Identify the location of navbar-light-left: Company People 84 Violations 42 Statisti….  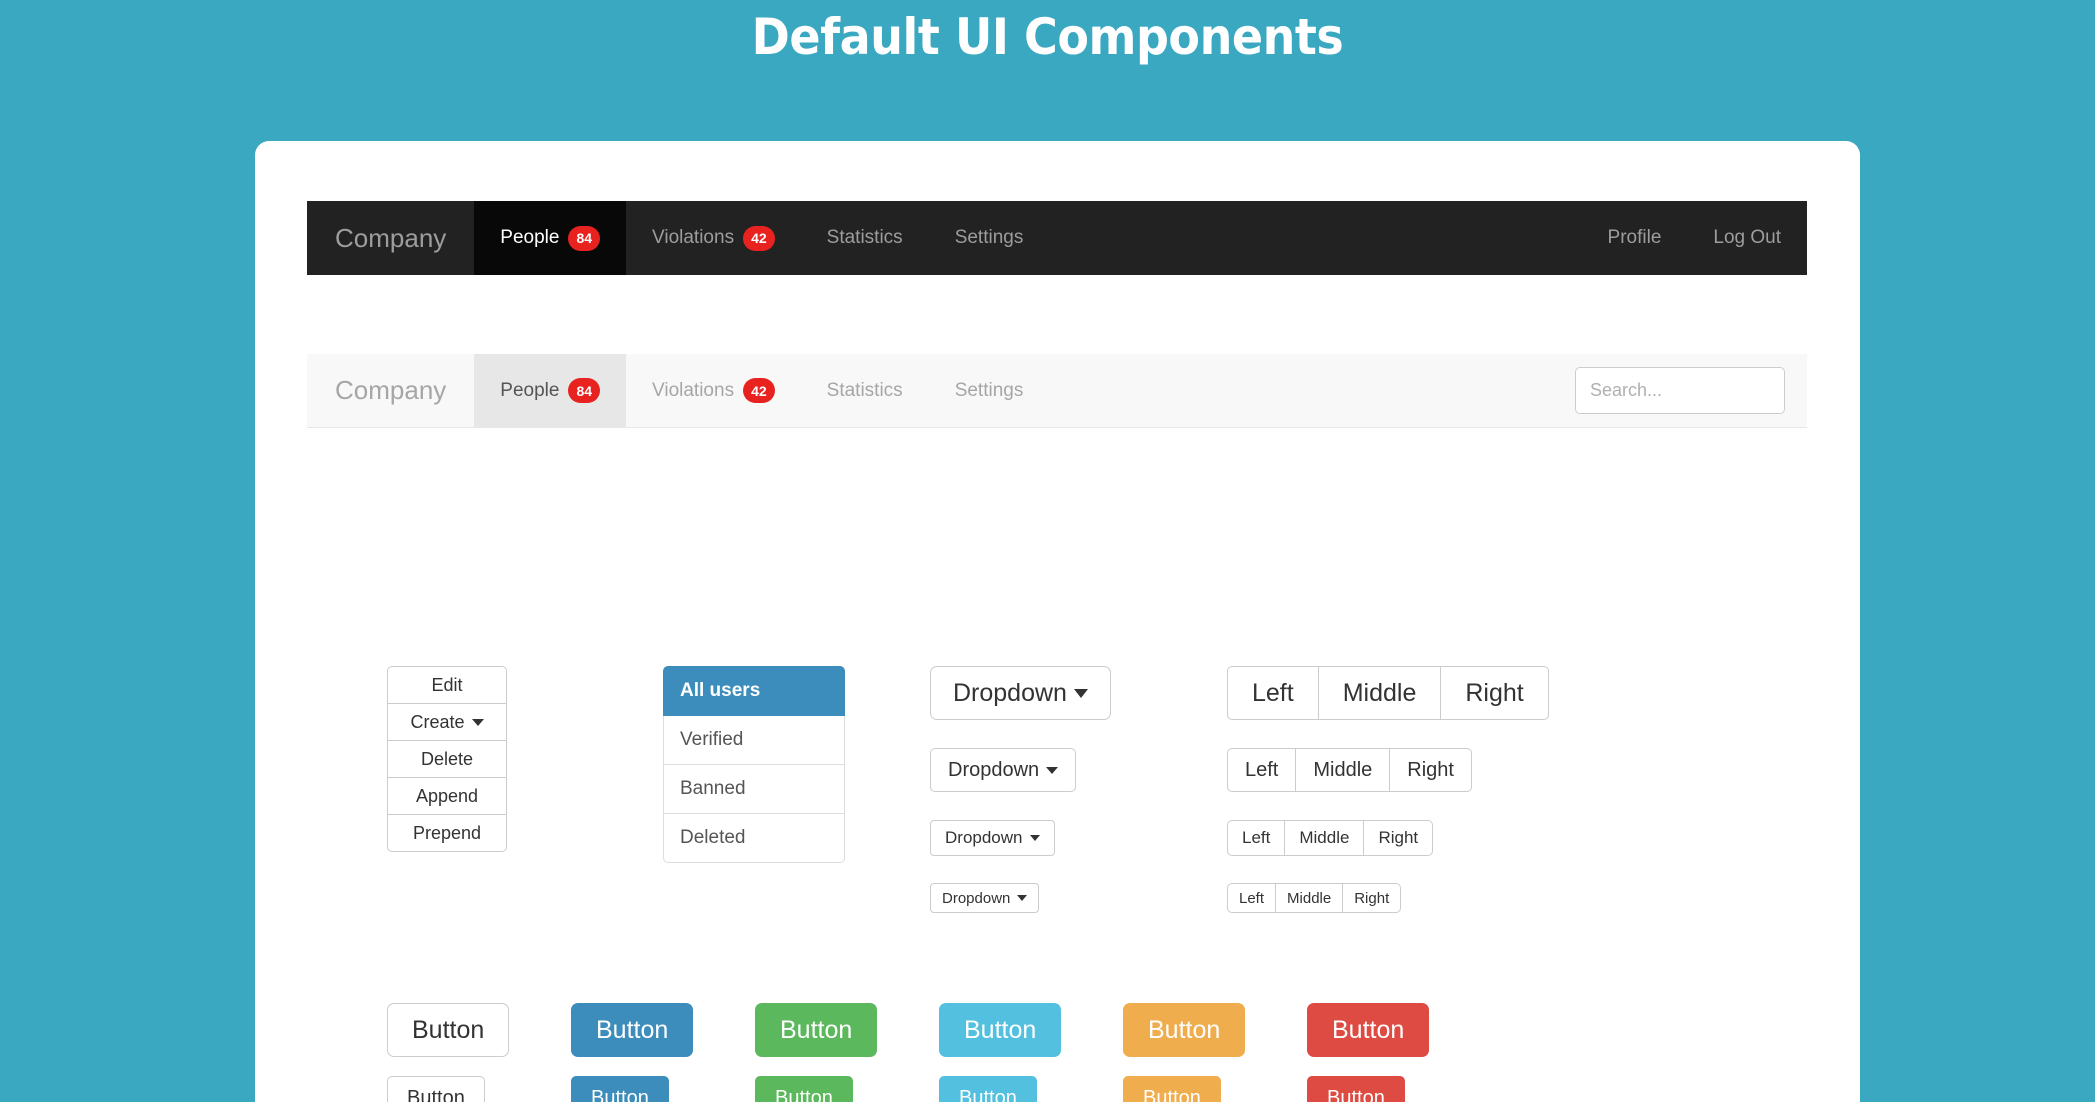
(678, 390).